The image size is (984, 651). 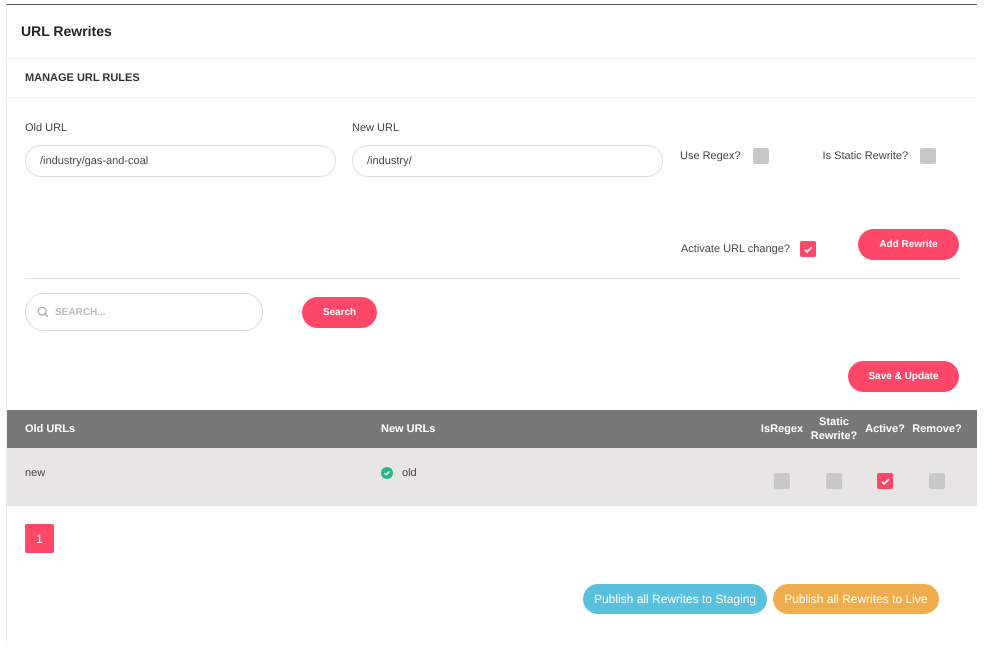 What do you see at coordinates (710, 156) in the screenshot?
I see `checkbox-label: Use Regex?` at bounding box center [710, 156].